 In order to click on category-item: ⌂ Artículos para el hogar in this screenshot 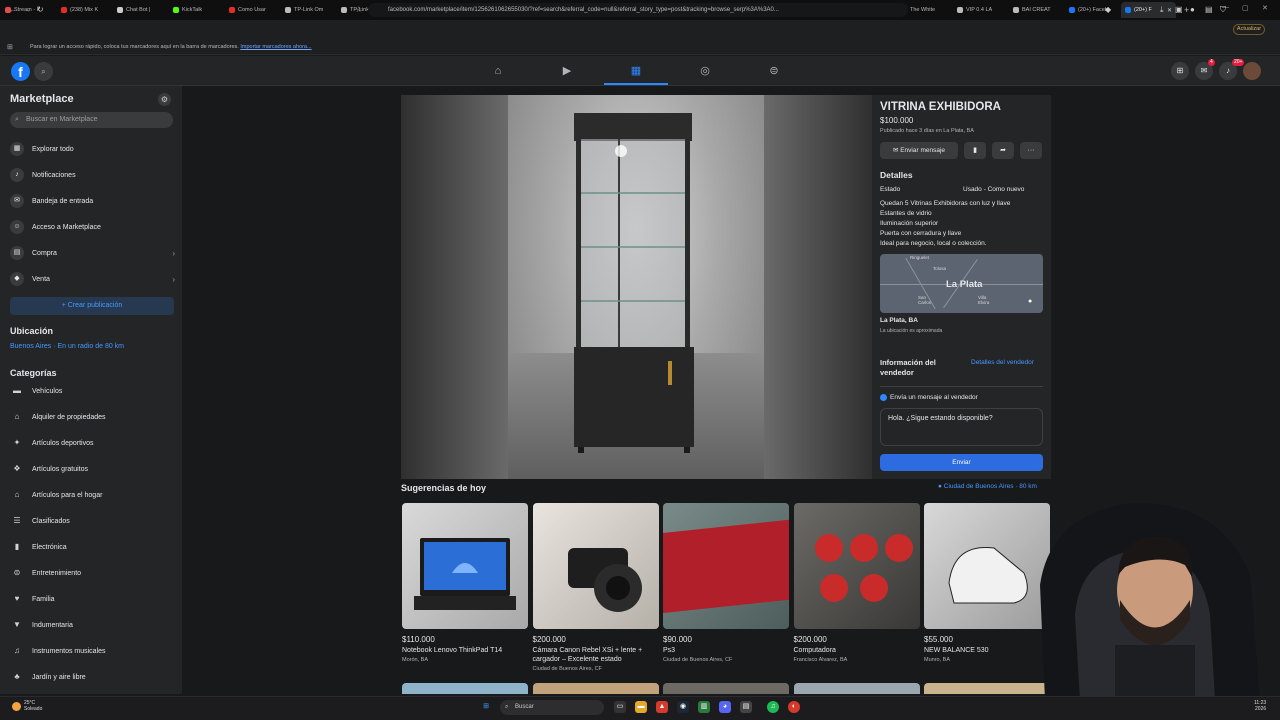, I will do `click(92, 495)`.